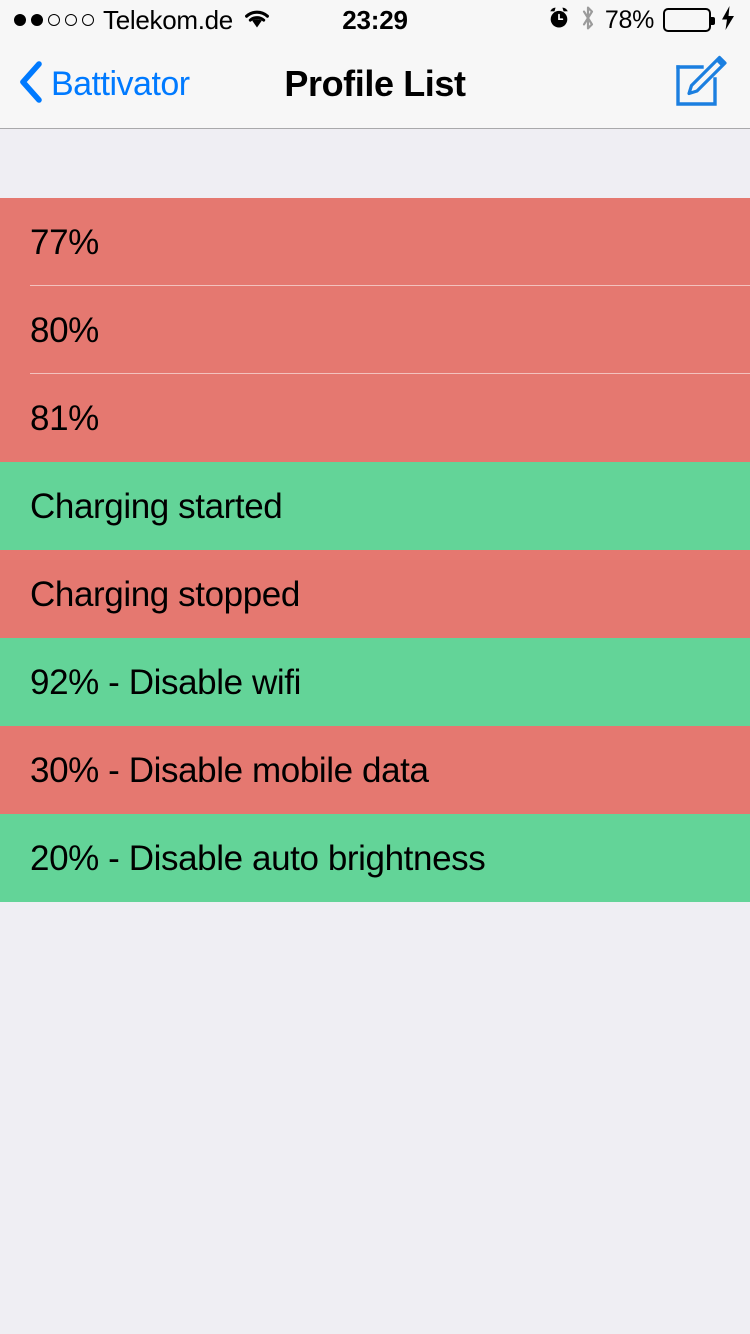  What do you see at coordinates (629, 19) in the screenshot?
I see `battery-percent-label: 78%` at bounding box center [629, 19].